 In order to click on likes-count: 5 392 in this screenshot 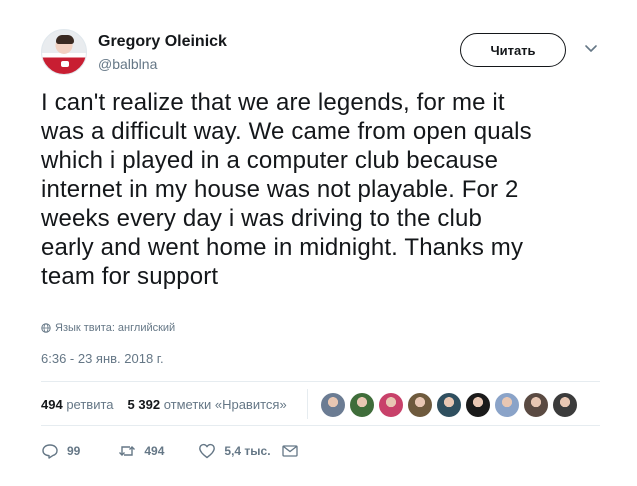, I will do `click(144, 404)`.